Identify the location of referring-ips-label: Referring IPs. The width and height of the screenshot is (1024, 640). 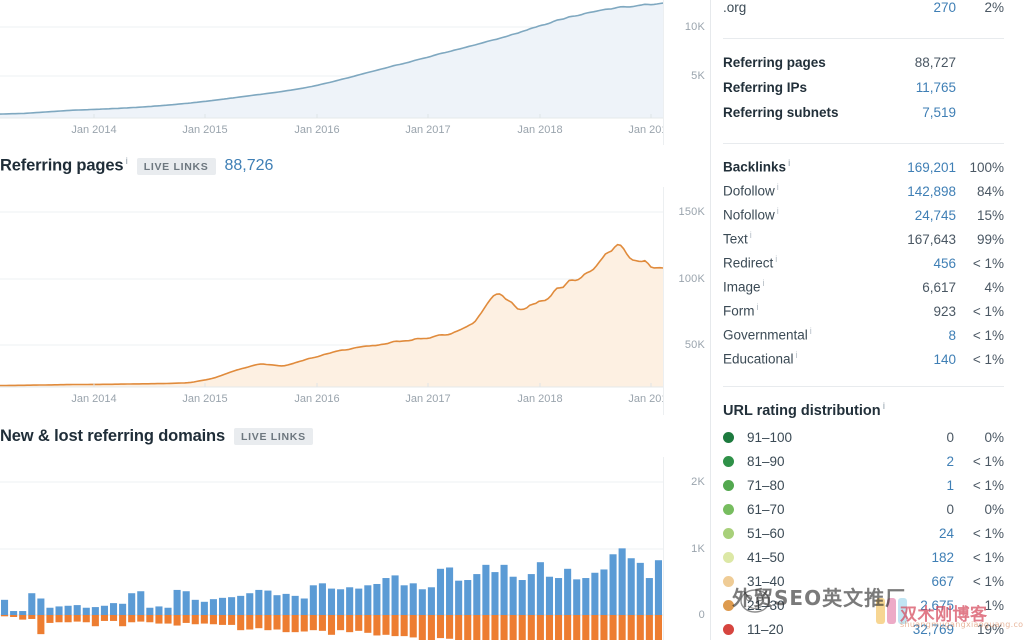
(765, 87).